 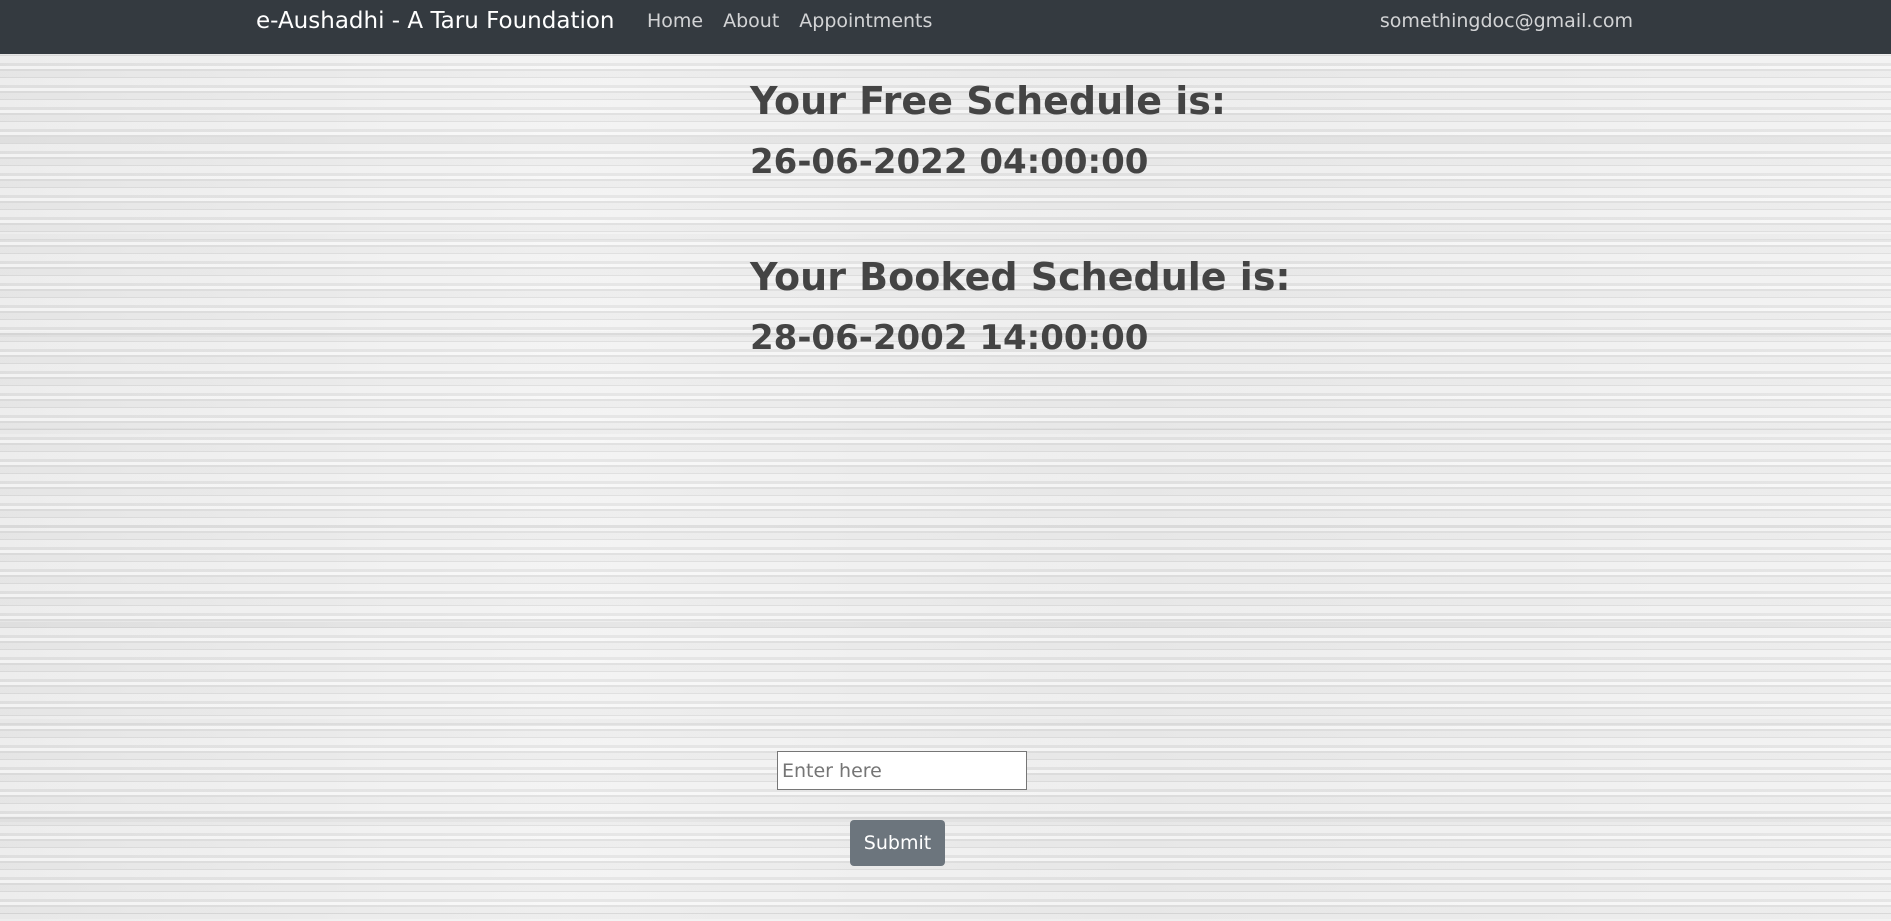 What do you see at coordinates (902, 808) in the screenshot?
I see `schedule-form: Submit` at bounding box center [902, 808].